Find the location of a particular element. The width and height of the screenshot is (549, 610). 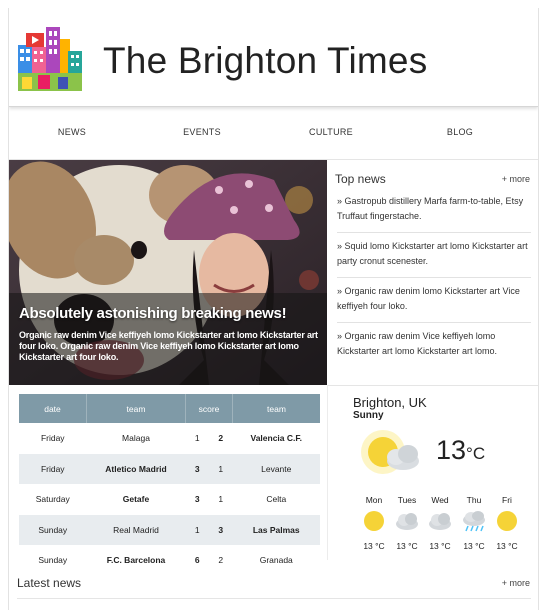

match-date: Saturday is located at coordinates (52, 499).